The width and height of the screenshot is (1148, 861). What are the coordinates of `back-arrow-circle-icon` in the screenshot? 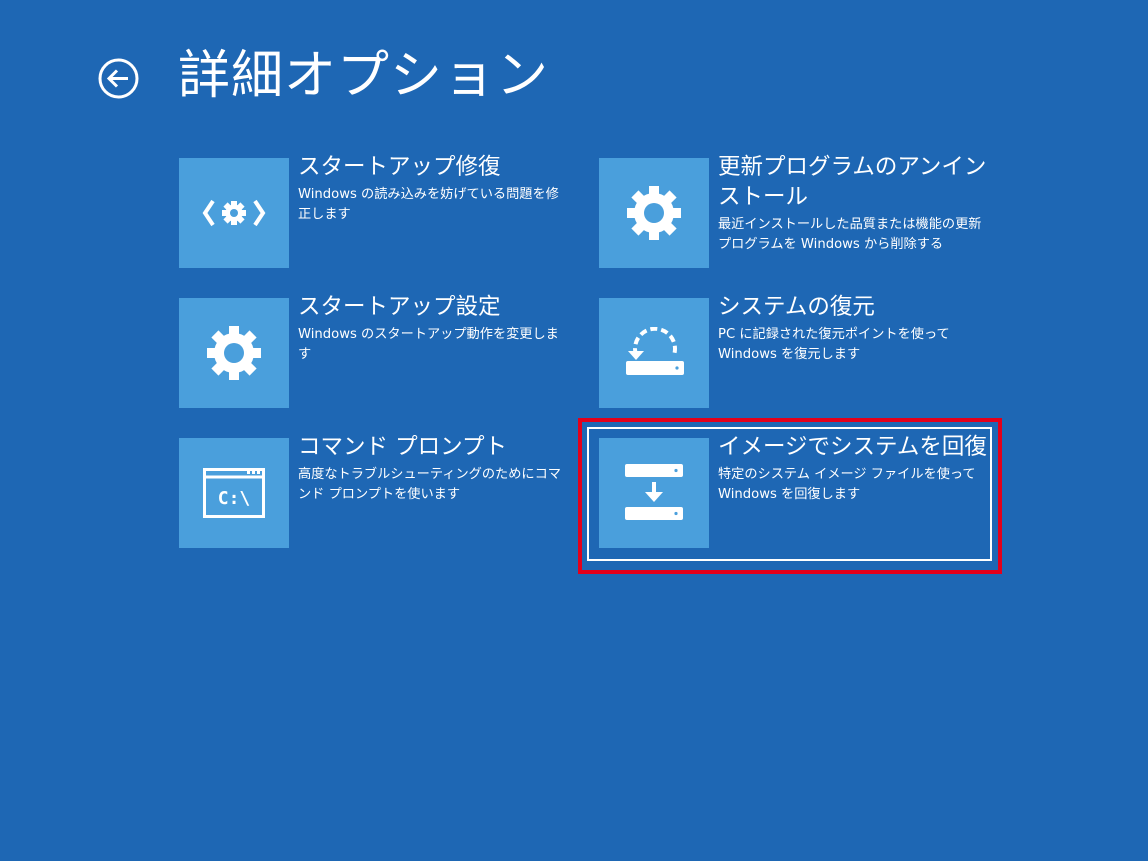 It's located at (118, 78).